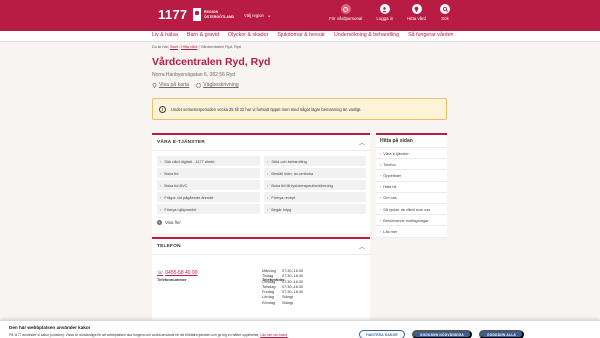 This screenshot has width=600, height=338. What do you see at coordinates (154, 85) in the screenshot?
I see `map-pin-icon` at bounding box center [154, 85].